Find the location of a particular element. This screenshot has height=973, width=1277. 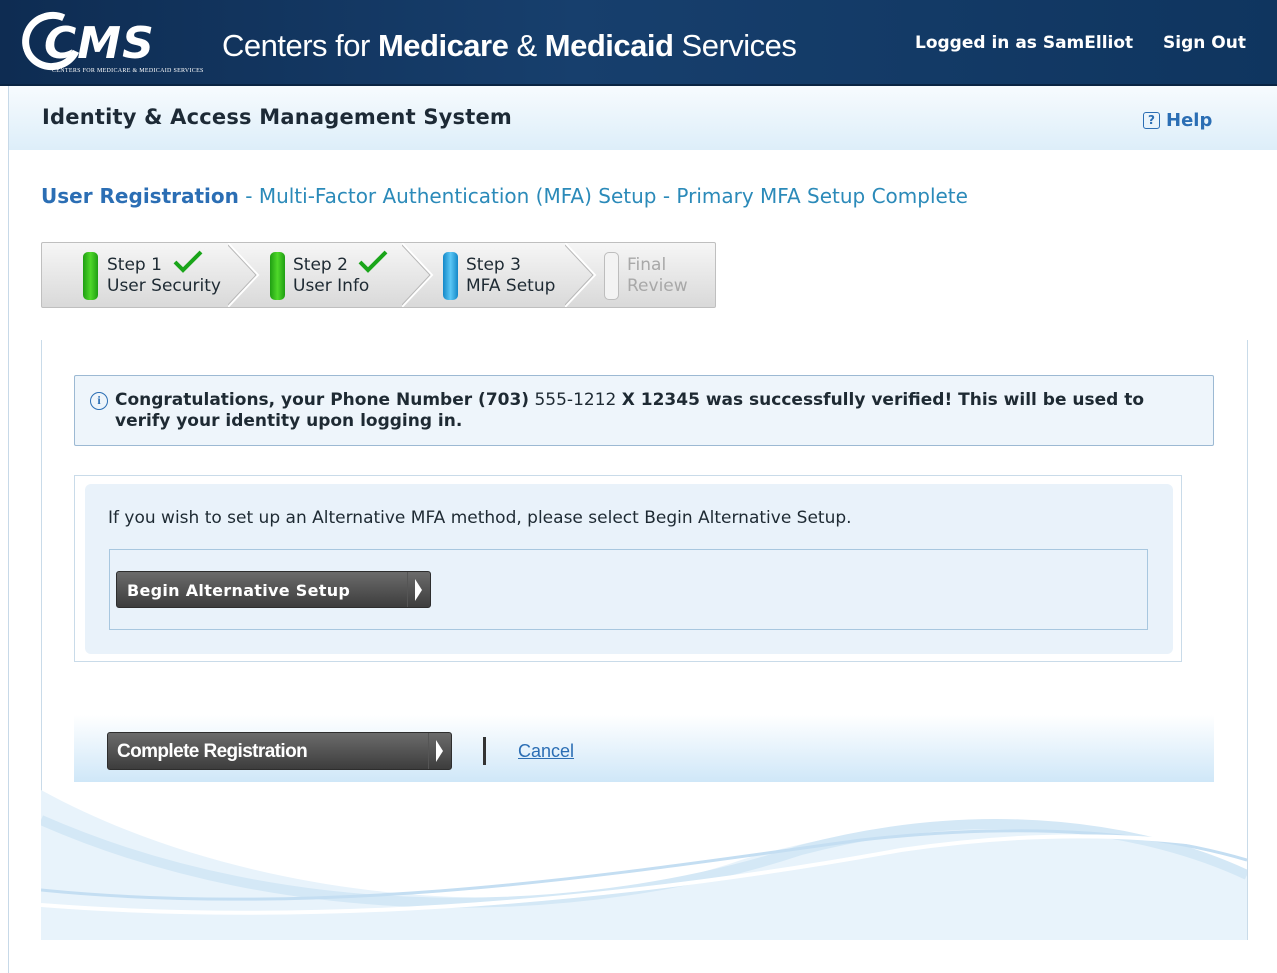

begin-alternative-setup-button: Begin Alternative Setup is located at coordinates (273, 589).